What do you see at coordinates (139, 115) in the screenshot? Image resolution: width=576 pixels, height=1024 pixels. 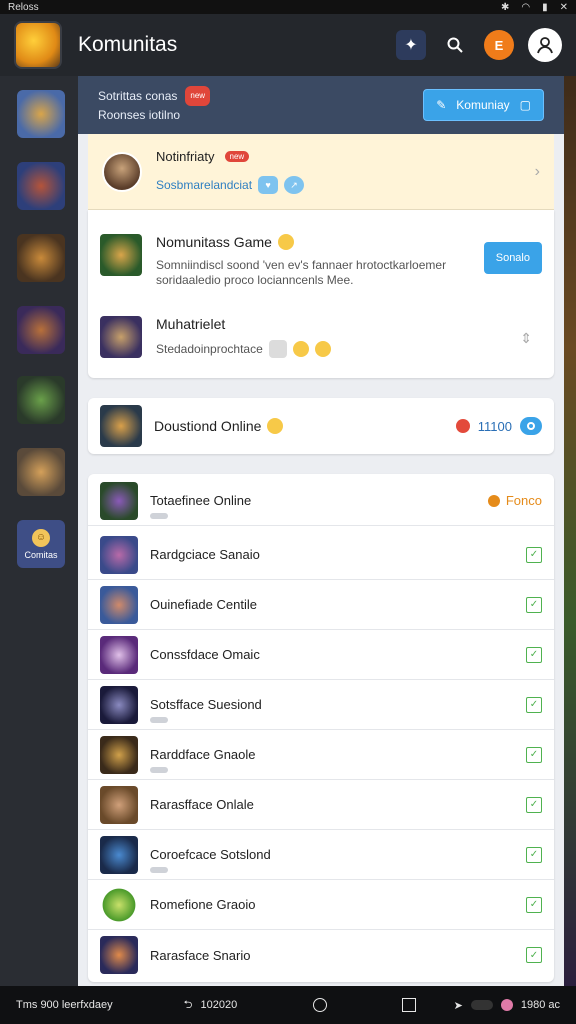 I see `banner-subtitle: Roonses iotilno` at bounding box center [139, 115].